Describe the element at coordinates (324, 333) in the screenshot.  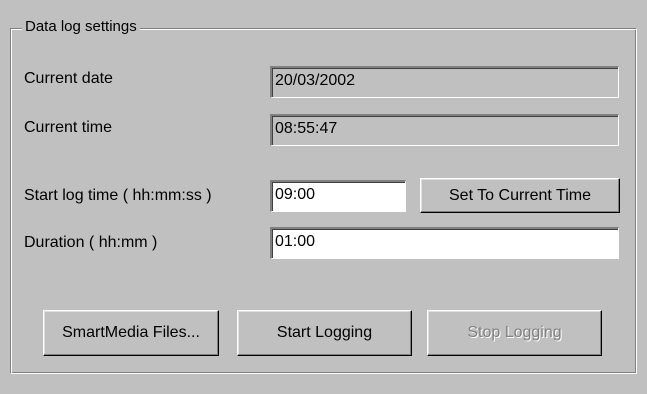
I see `start-logging-button: Start Logging` at that location.